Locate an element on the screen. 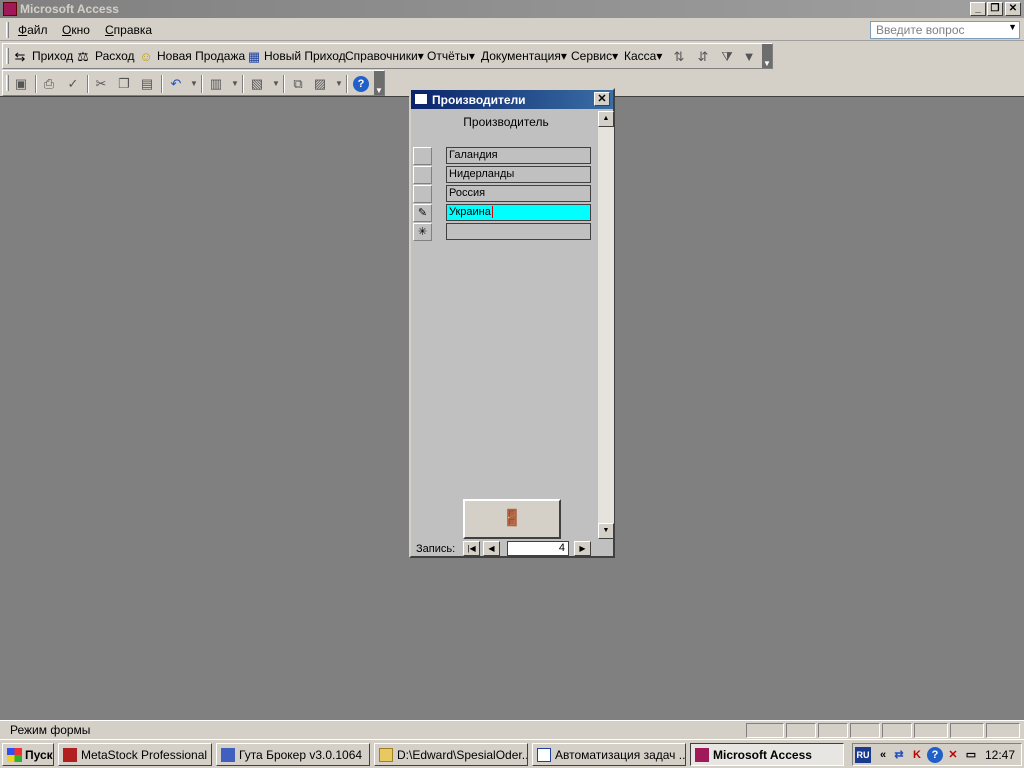 The image size is (1024, 768). menubar-grip is located at coordinates (7, 30).